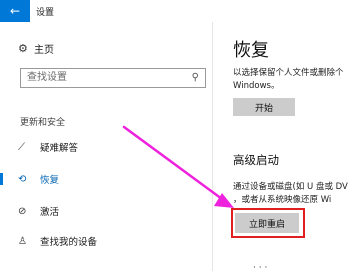  What do you see at coordinates (22, 241) in the screenshot?
I see `find-device-icon: ♙` at bounding box center [22, 241].